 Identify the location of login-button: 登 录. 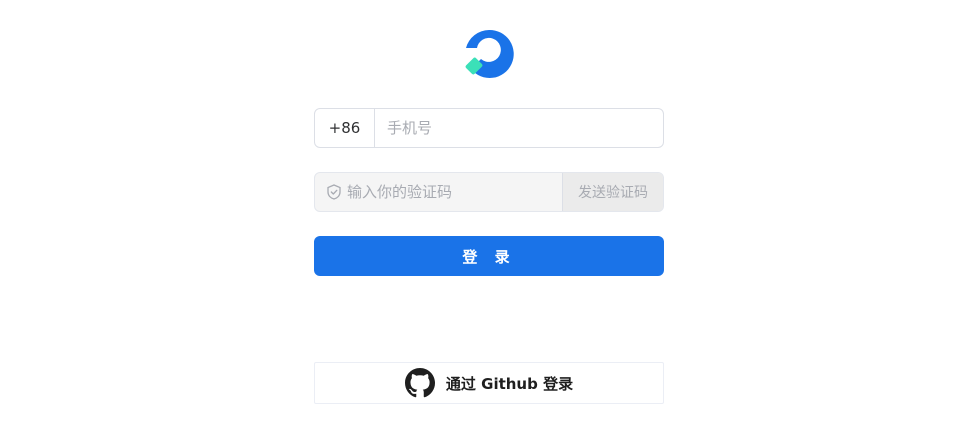
(489, 256).